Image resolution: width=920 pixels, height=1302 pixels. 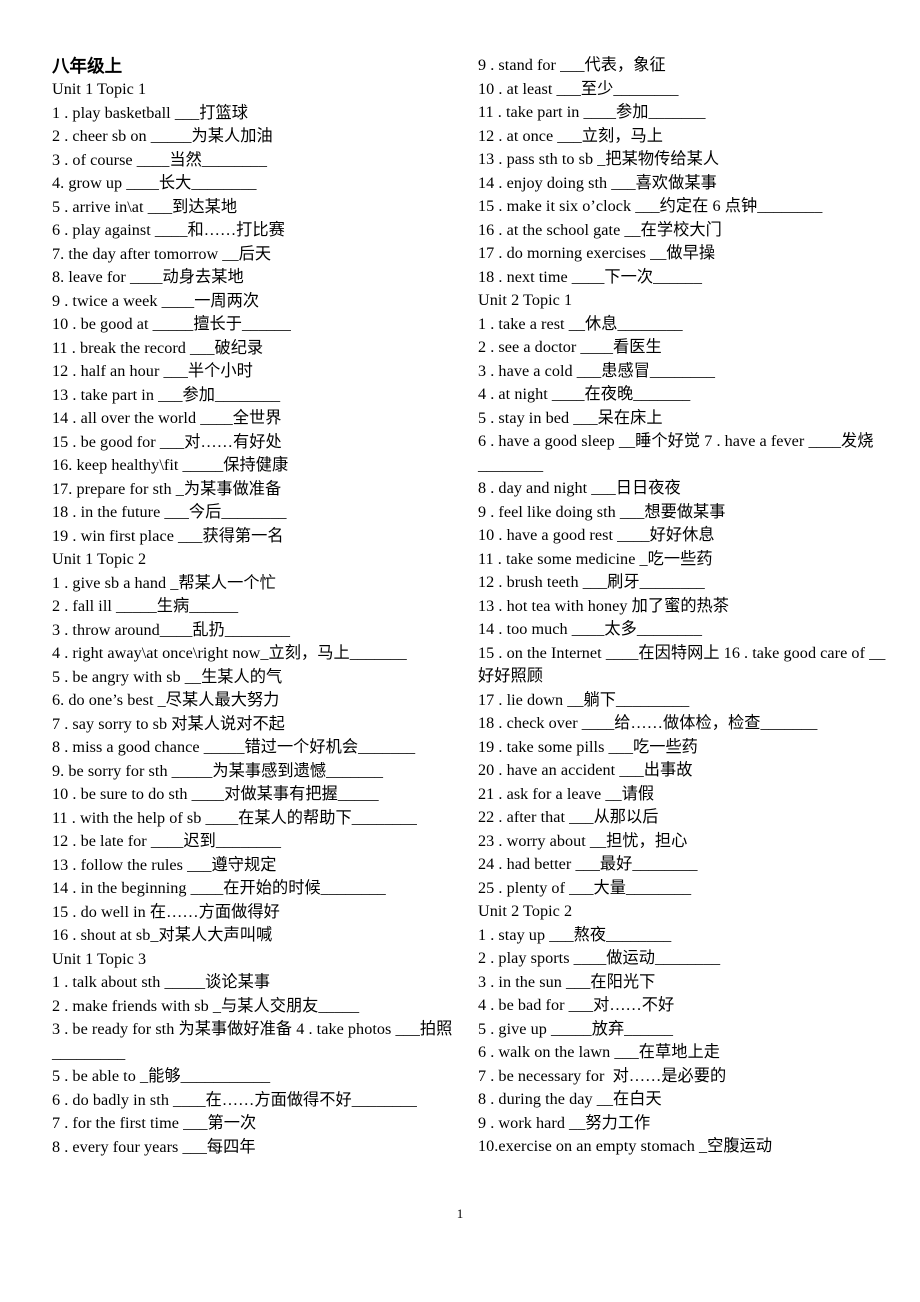 I want to click on phrase-entry: 7 . be necessary for 对……是必要的, so click(x=602, y=1075).